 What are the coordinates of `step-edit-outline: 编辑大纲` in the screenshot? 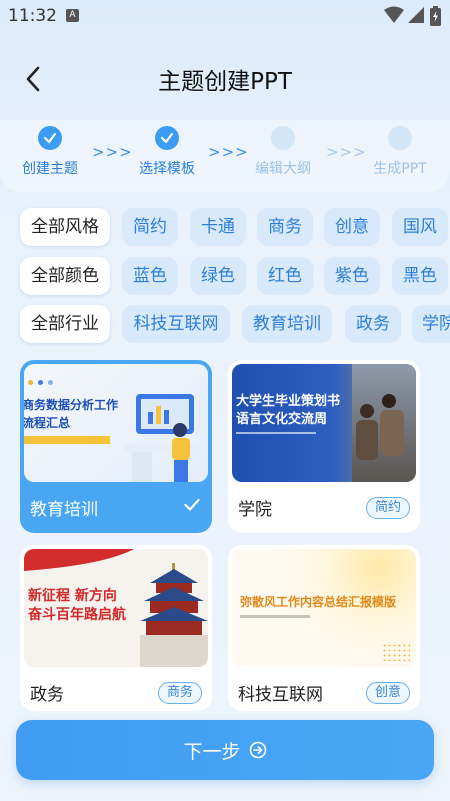 It's located at (283, 152).